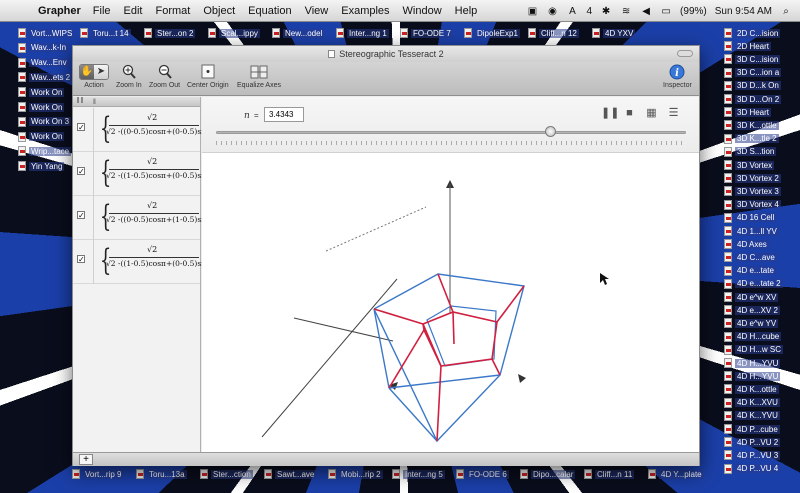 The image size is (800, 493). Describe the element at coordinates (752, 191) in the screenshot. I see `desktop-file-icon: 3D Vortex 3` at that location.